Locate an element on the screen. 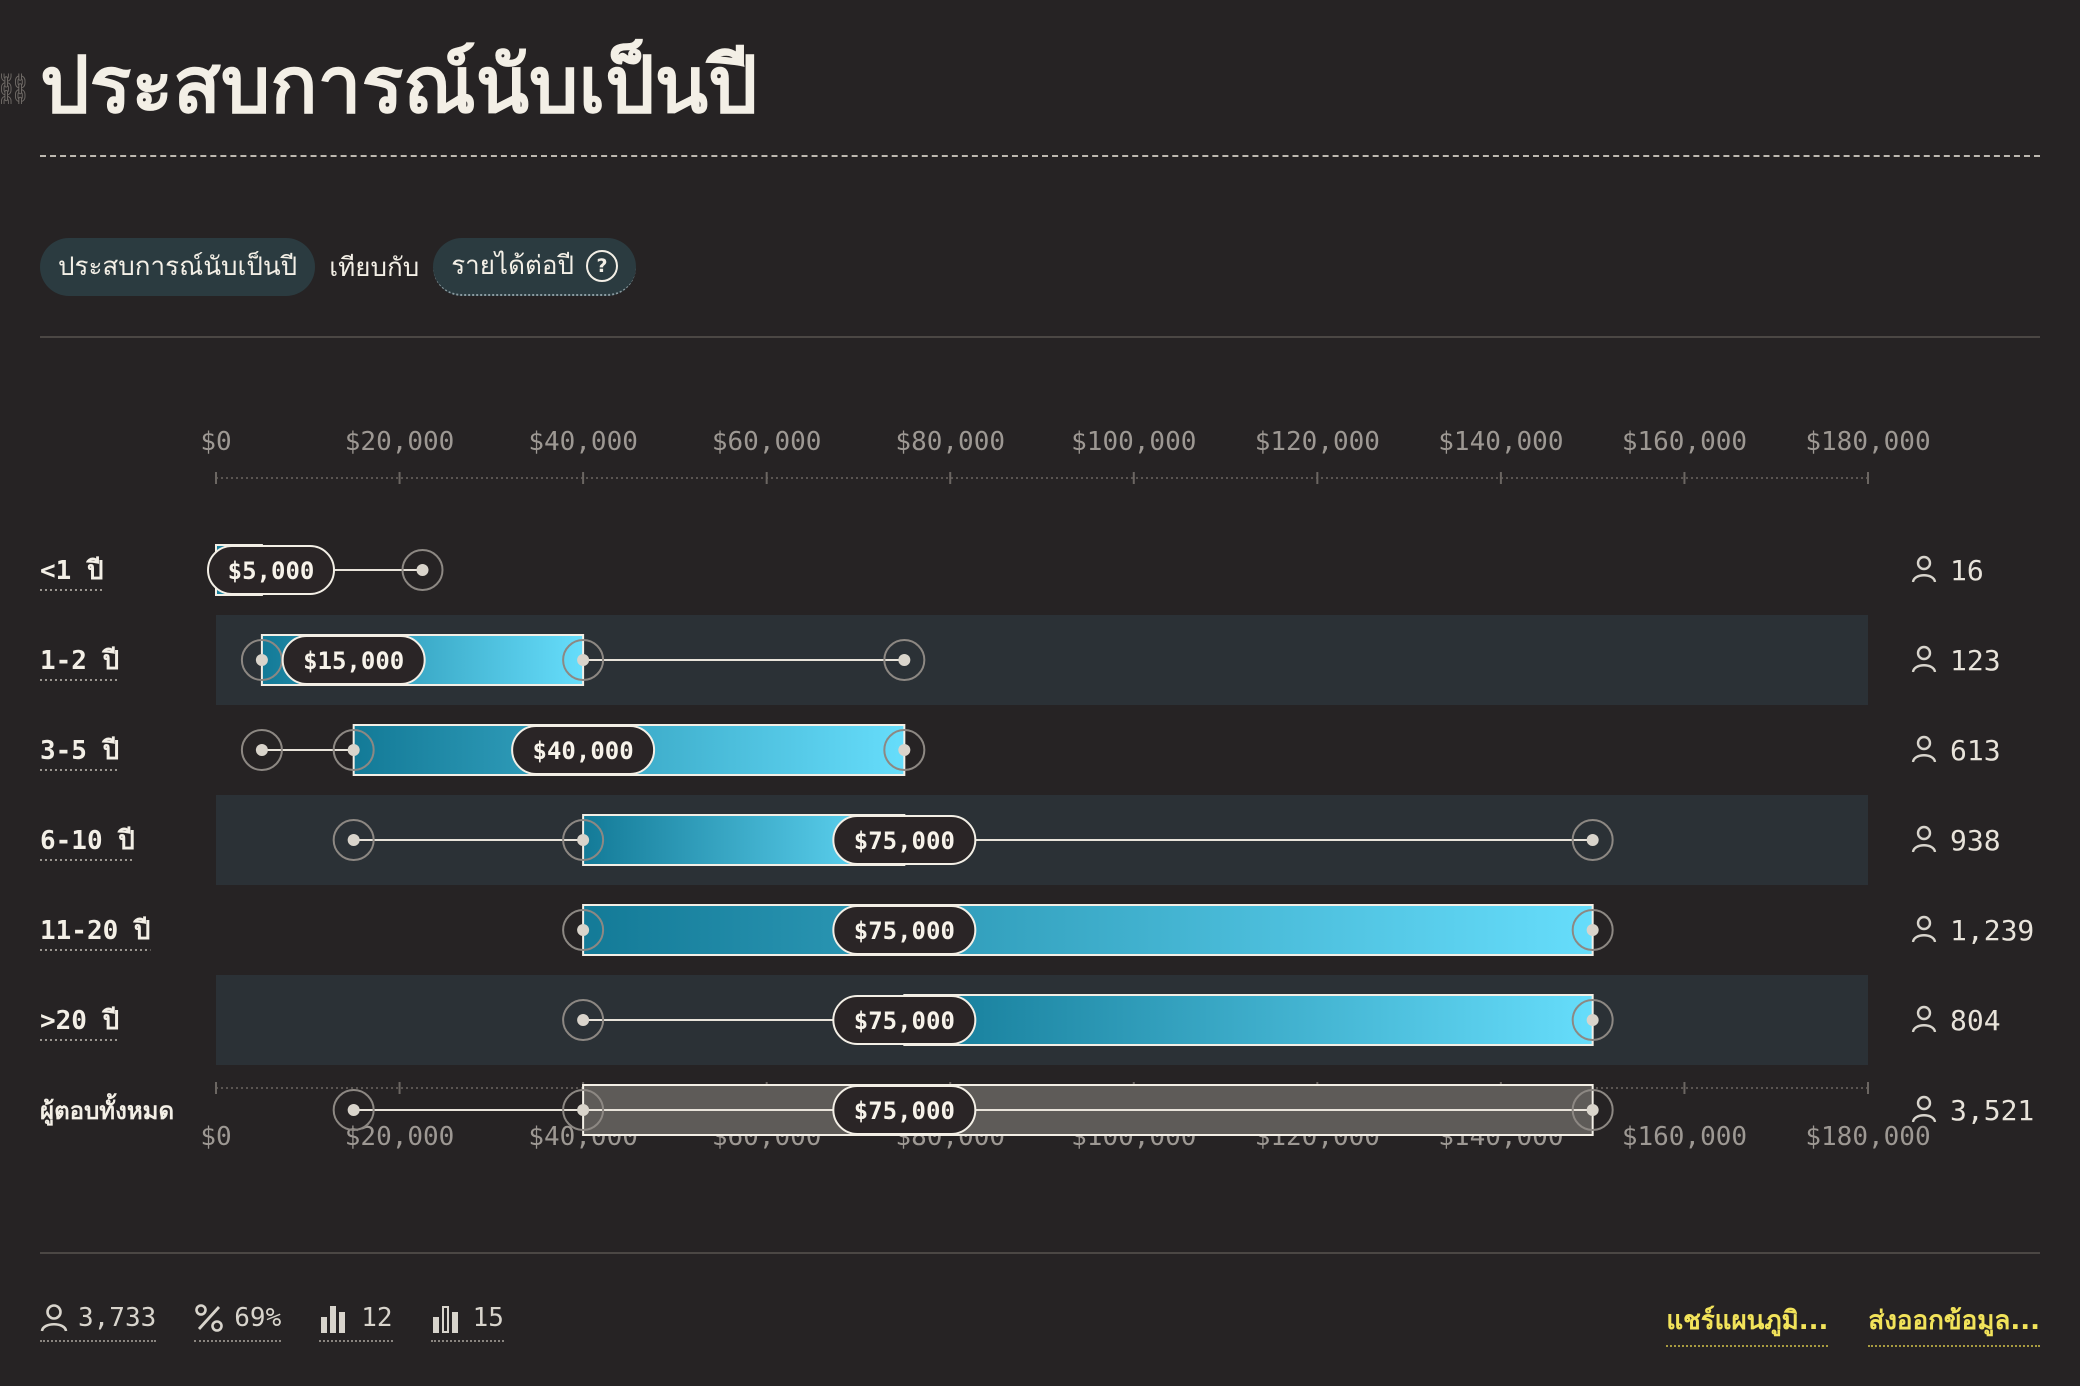 This screenshot has width=2080, height=1386. stat-respondents-value: 3,733 is located at coordinates (117, 1318).